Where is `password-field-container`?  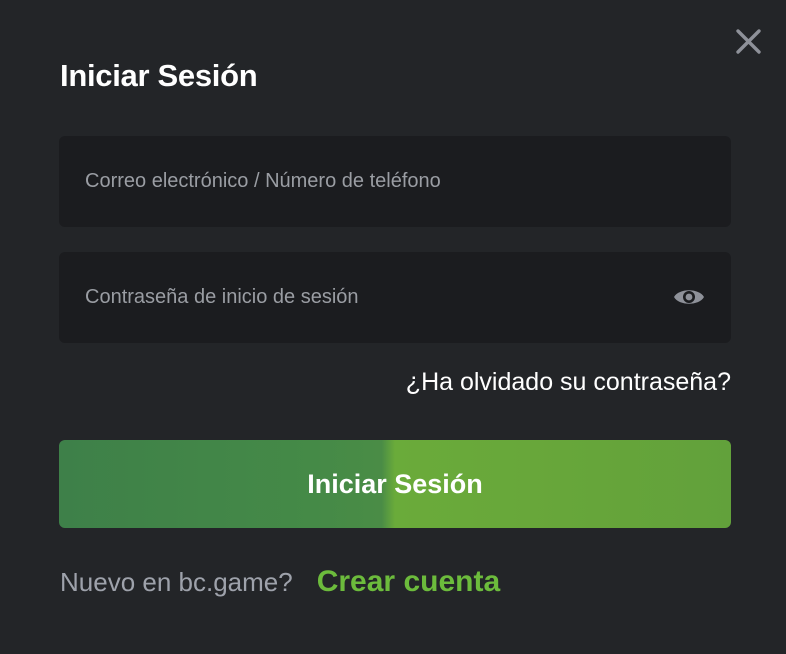
password-field-container is located at coordinates (395, 297).